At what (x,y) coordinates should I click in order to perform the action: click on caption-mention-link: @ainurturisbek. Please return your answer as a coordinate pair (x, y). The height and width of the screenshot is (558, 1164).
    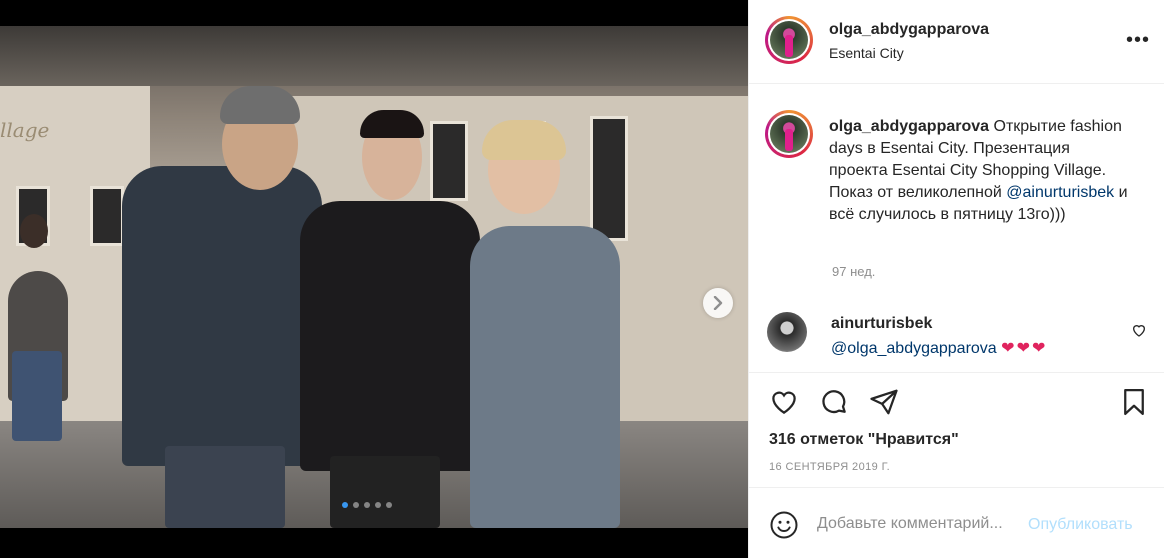
    Looking at the image, I should click on (1060, 192).